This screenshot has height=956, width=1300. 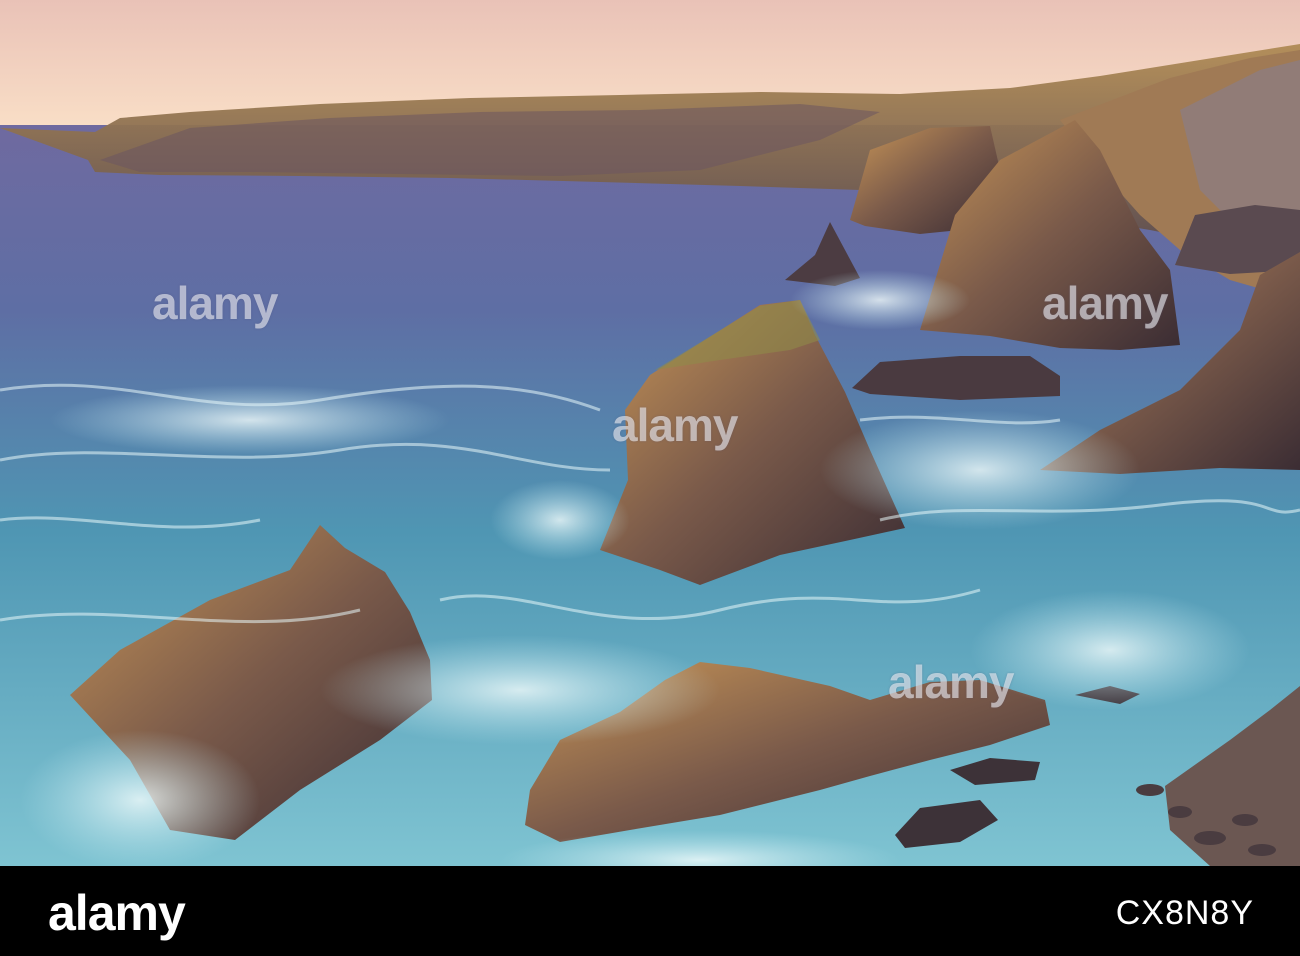 I want to click on footer-logo: alamy, so click(x=117, y=913).